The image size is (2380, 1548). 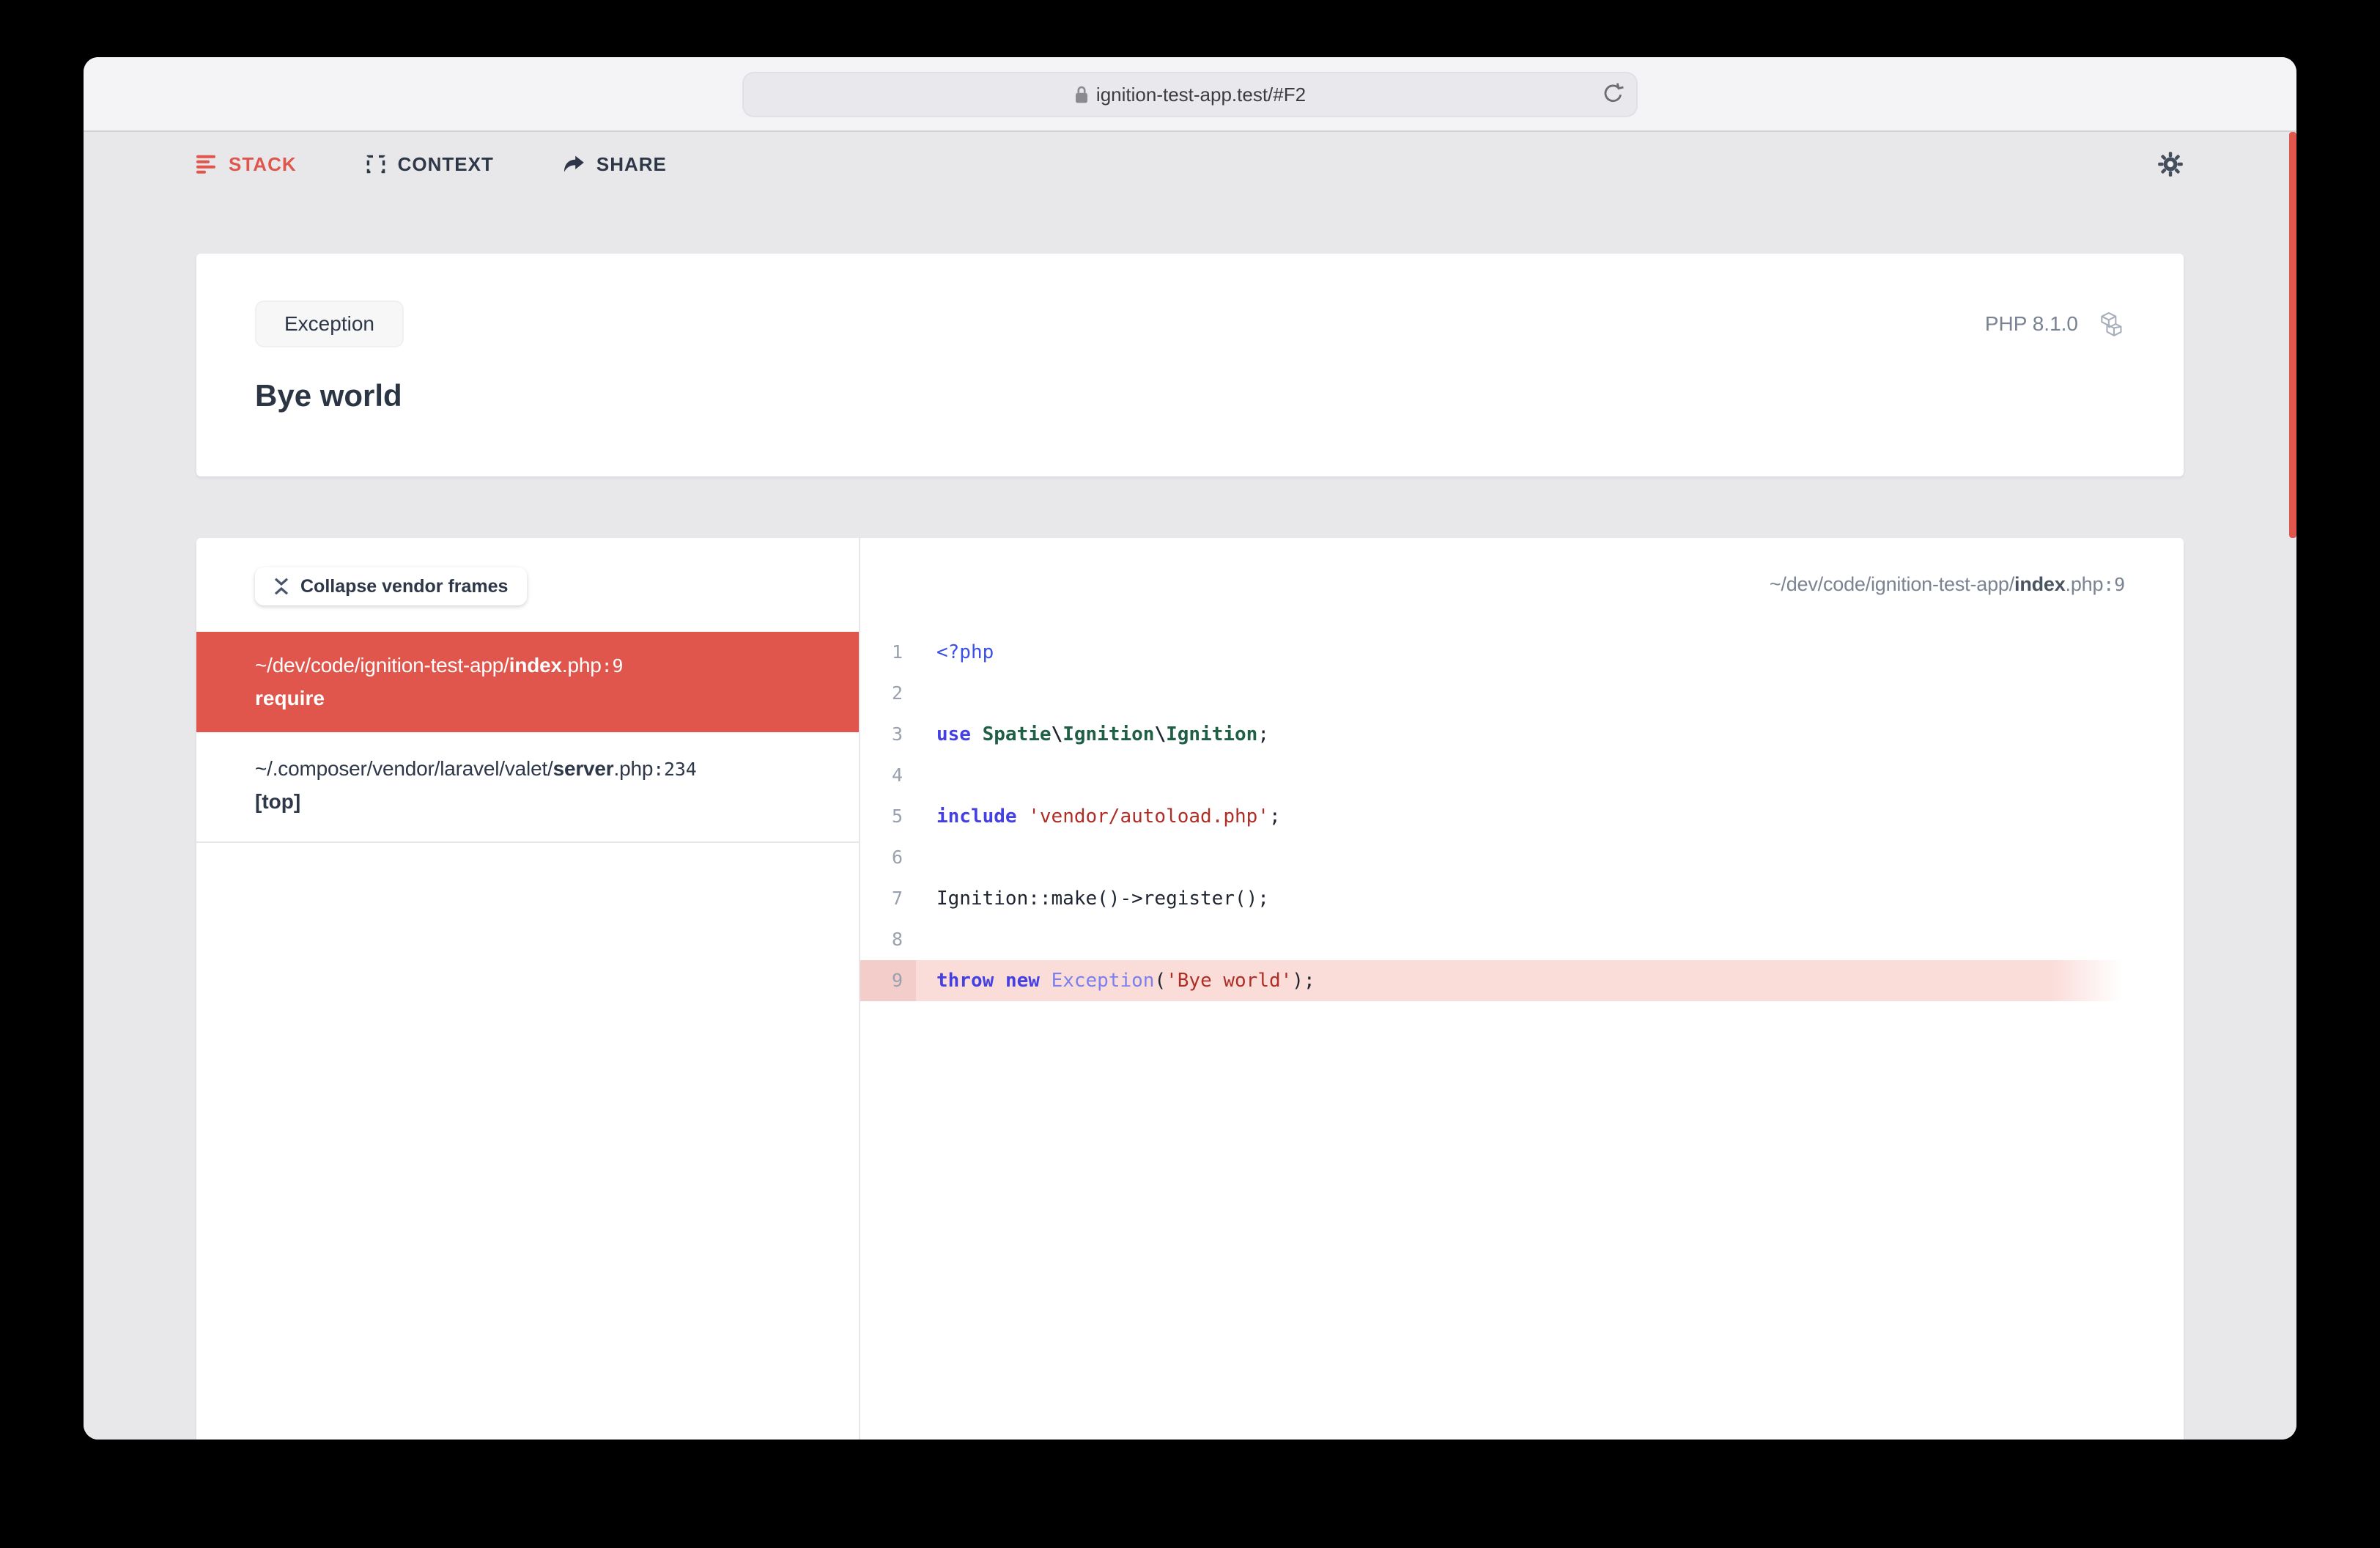 I want to click on tab-stack: STACK, so click(x=246, y=164).